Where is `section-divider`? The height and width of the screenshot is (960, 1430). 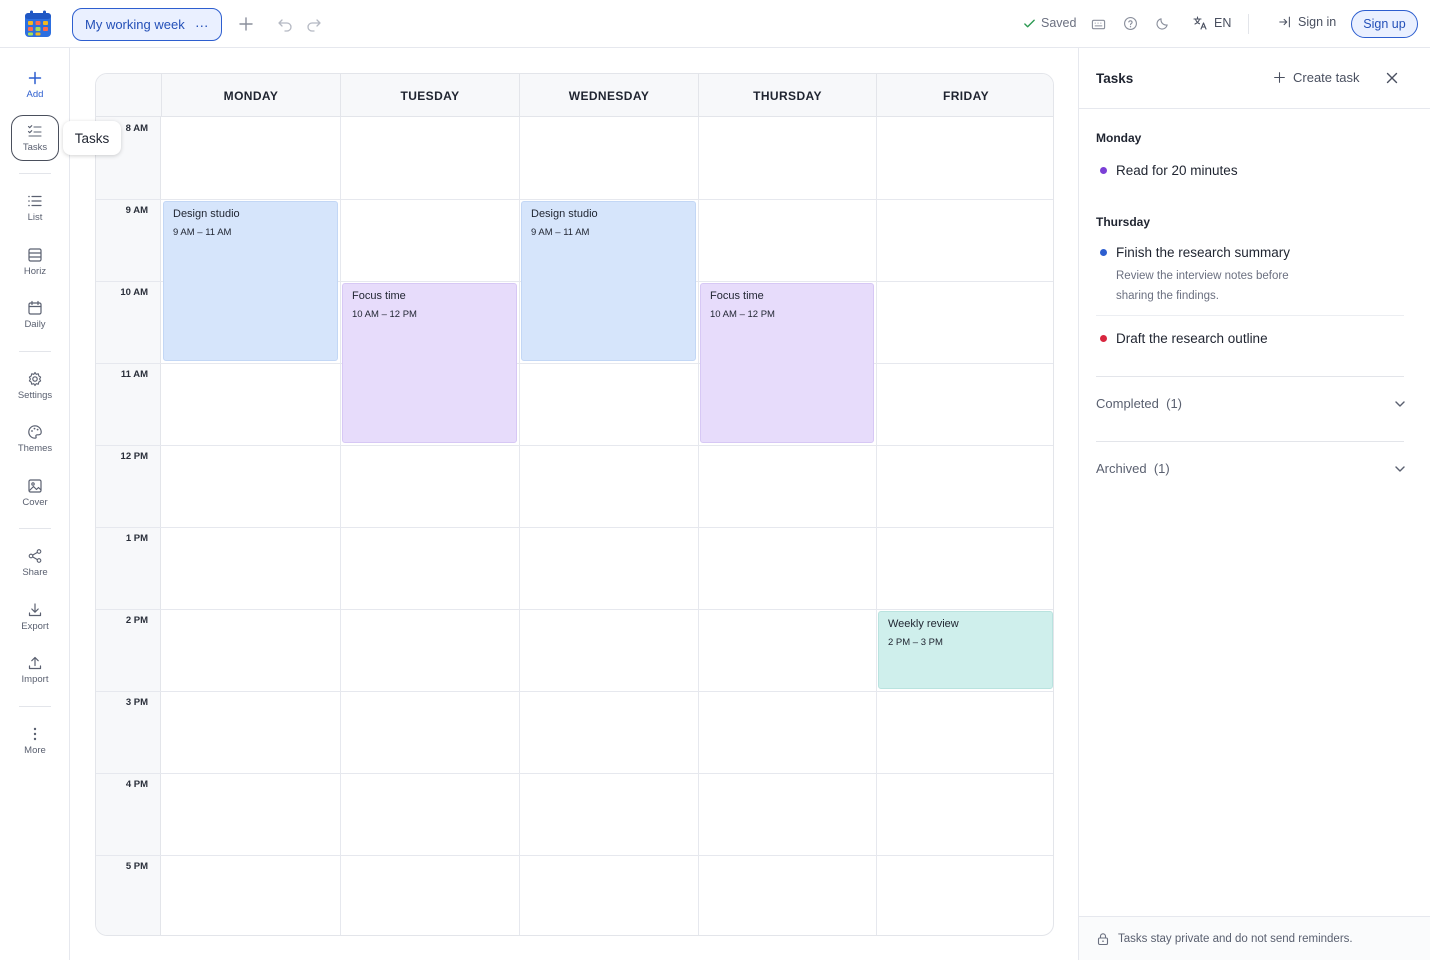 section-divider is located at coordinates (1250, 441).